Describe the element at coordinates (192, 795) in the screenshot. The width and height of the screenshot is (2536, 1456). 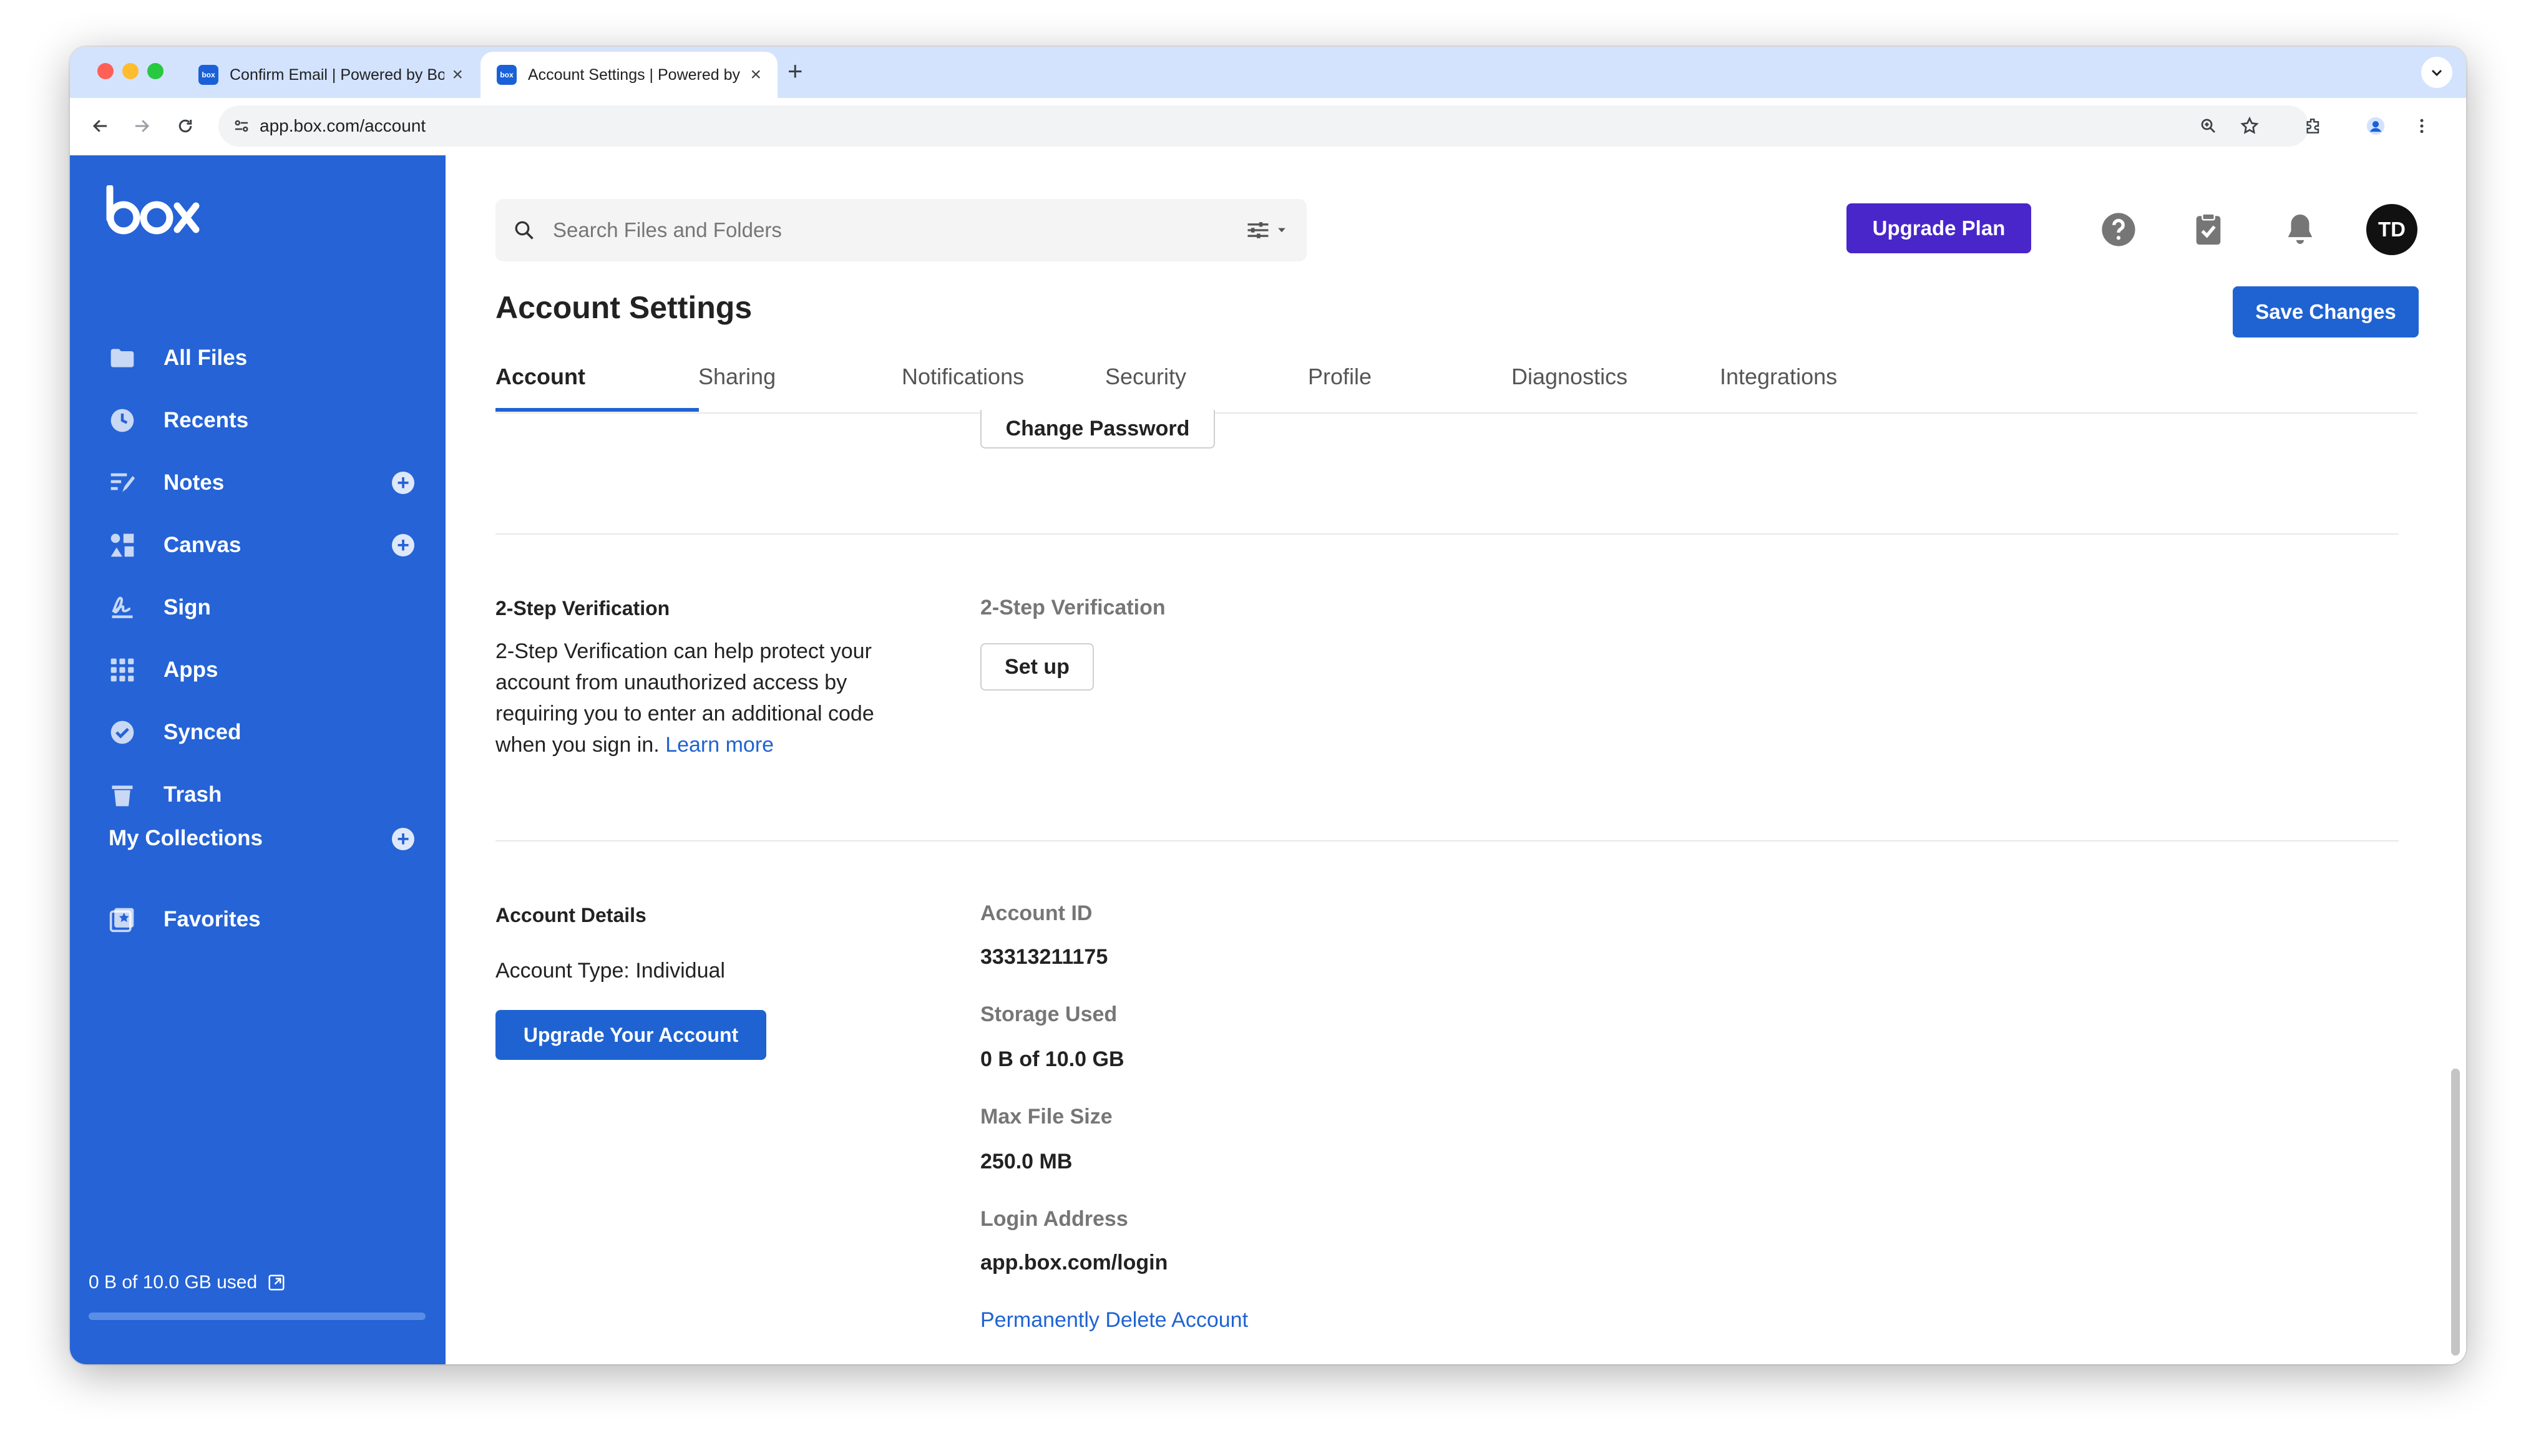
I see `sidebar-item-label: Trash` at that location.